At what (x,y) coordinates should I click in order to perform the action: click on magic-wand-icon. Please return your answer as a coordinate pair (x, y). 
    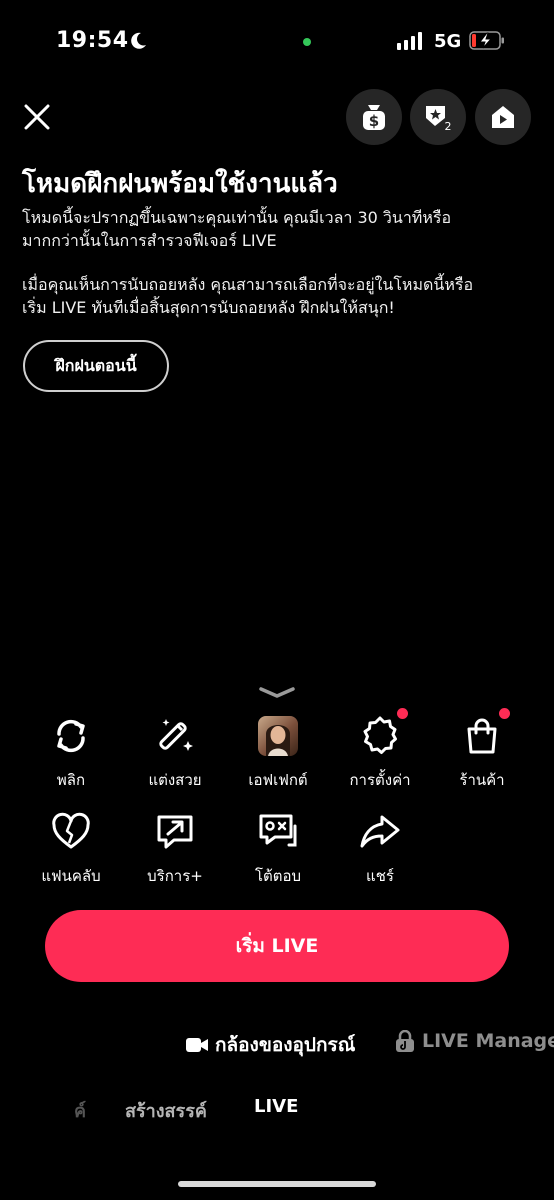
    Looking at the image, I should click on (176, 735).